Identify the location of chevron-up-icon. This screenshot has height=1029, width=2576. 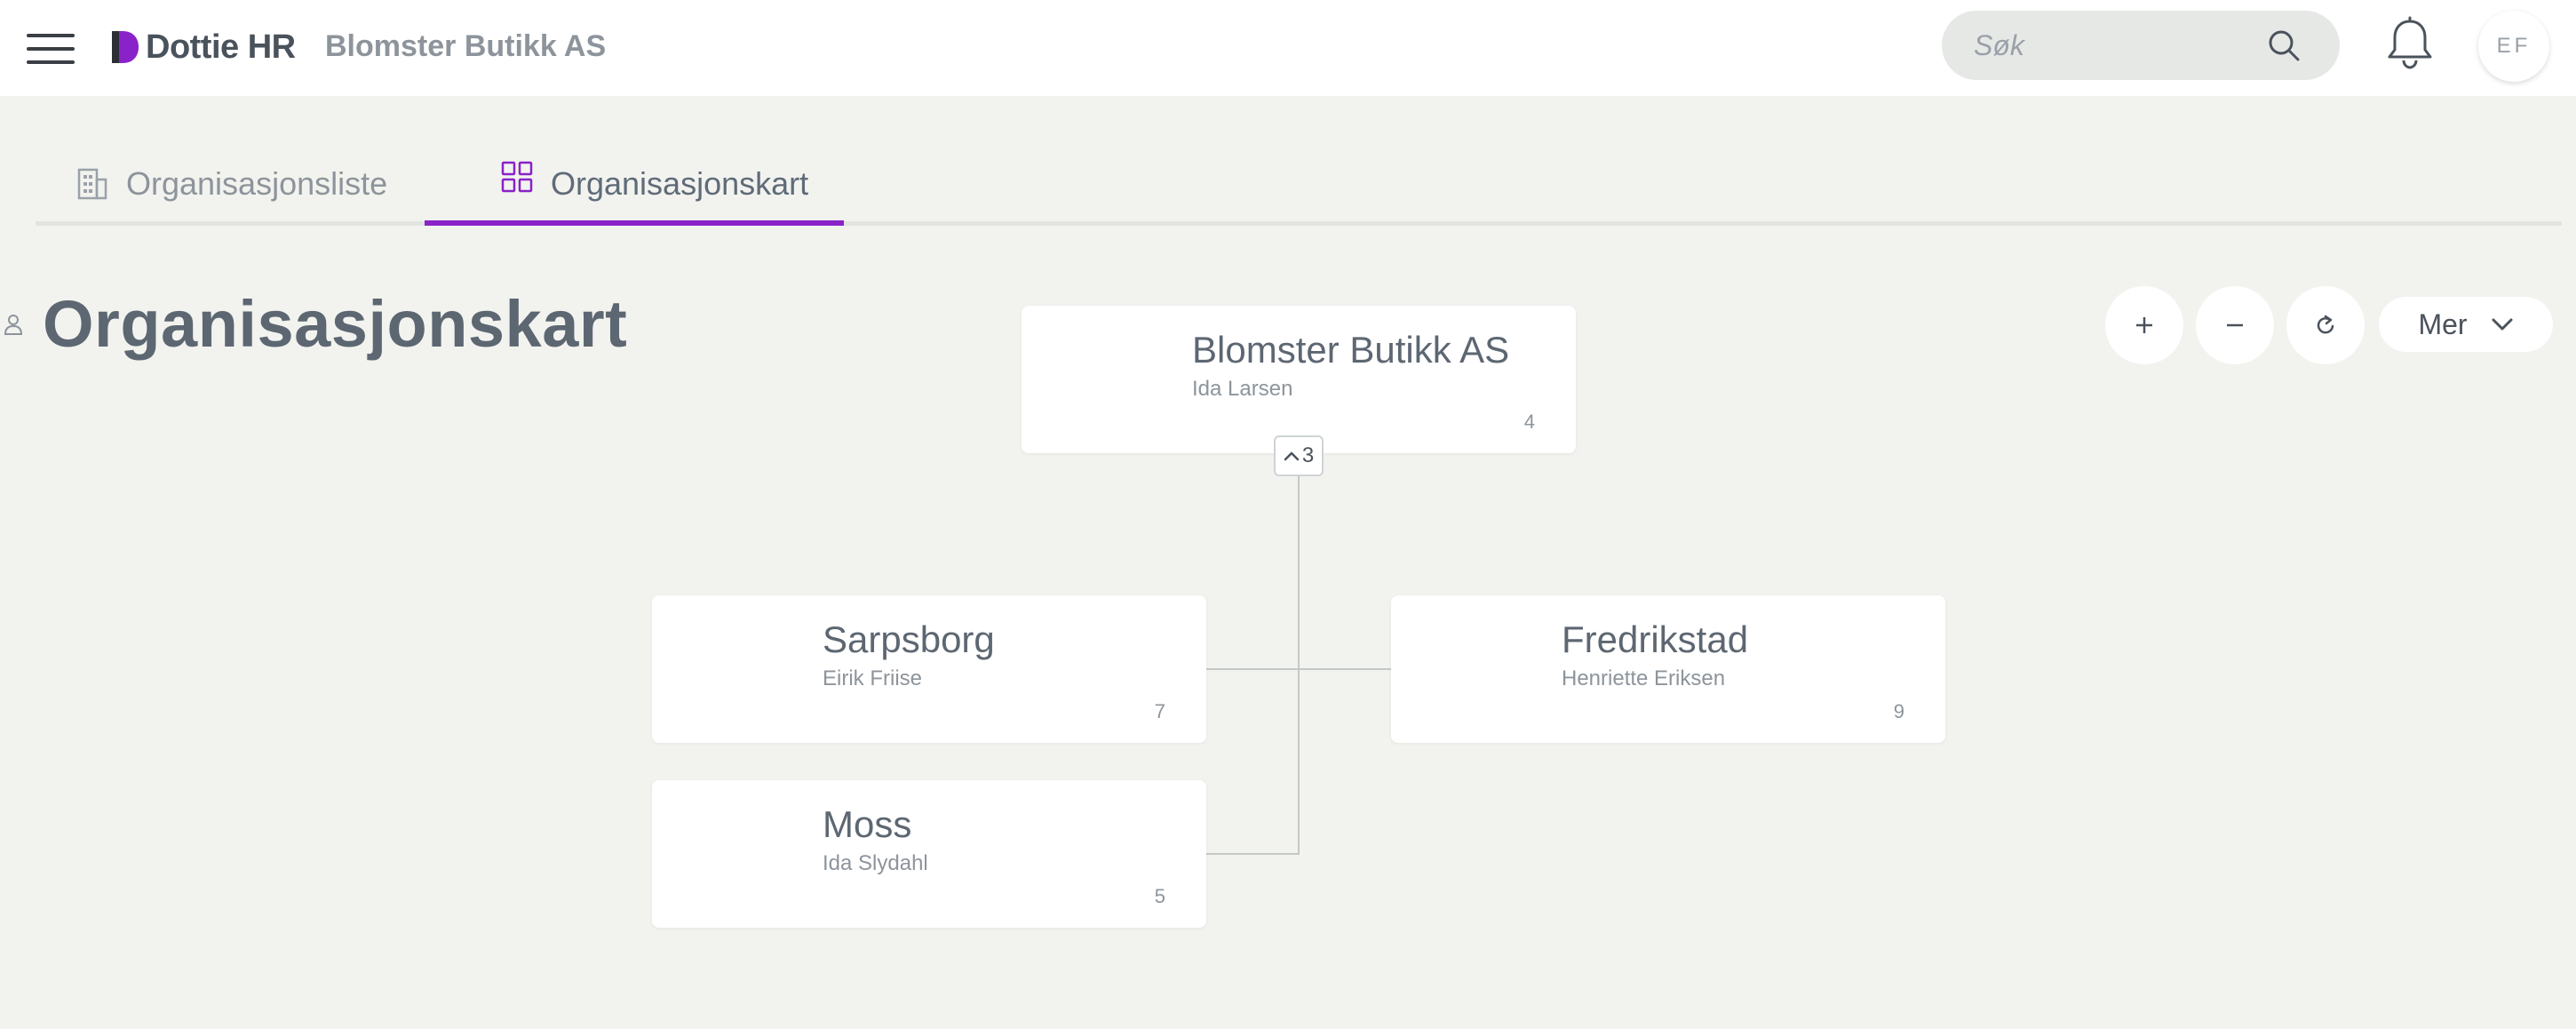
(1292, 456).